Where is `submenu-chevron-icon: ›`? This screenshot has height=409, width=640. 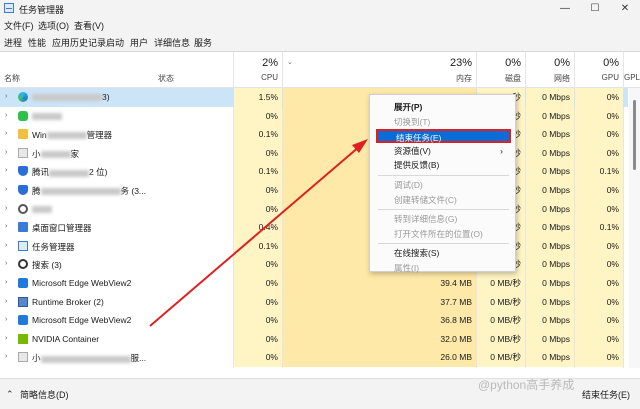
submenu-chevron-icon: › is located at coordinates (501, 150).